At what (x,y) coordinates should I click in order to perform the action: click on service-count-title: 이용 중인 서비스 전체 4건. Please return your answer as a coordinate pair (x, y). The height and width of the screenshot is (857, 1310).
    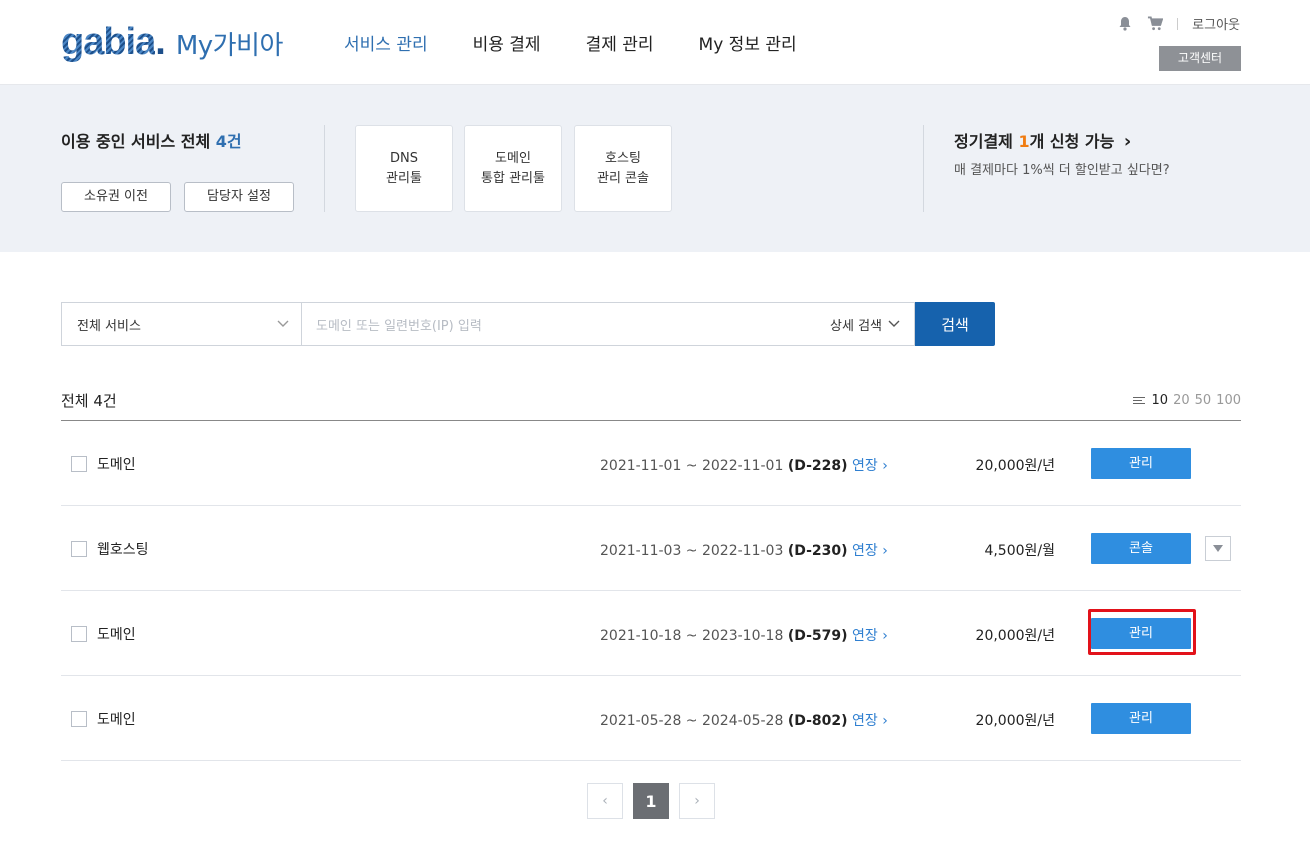
    Looking at the image, I should click on (151, 140).